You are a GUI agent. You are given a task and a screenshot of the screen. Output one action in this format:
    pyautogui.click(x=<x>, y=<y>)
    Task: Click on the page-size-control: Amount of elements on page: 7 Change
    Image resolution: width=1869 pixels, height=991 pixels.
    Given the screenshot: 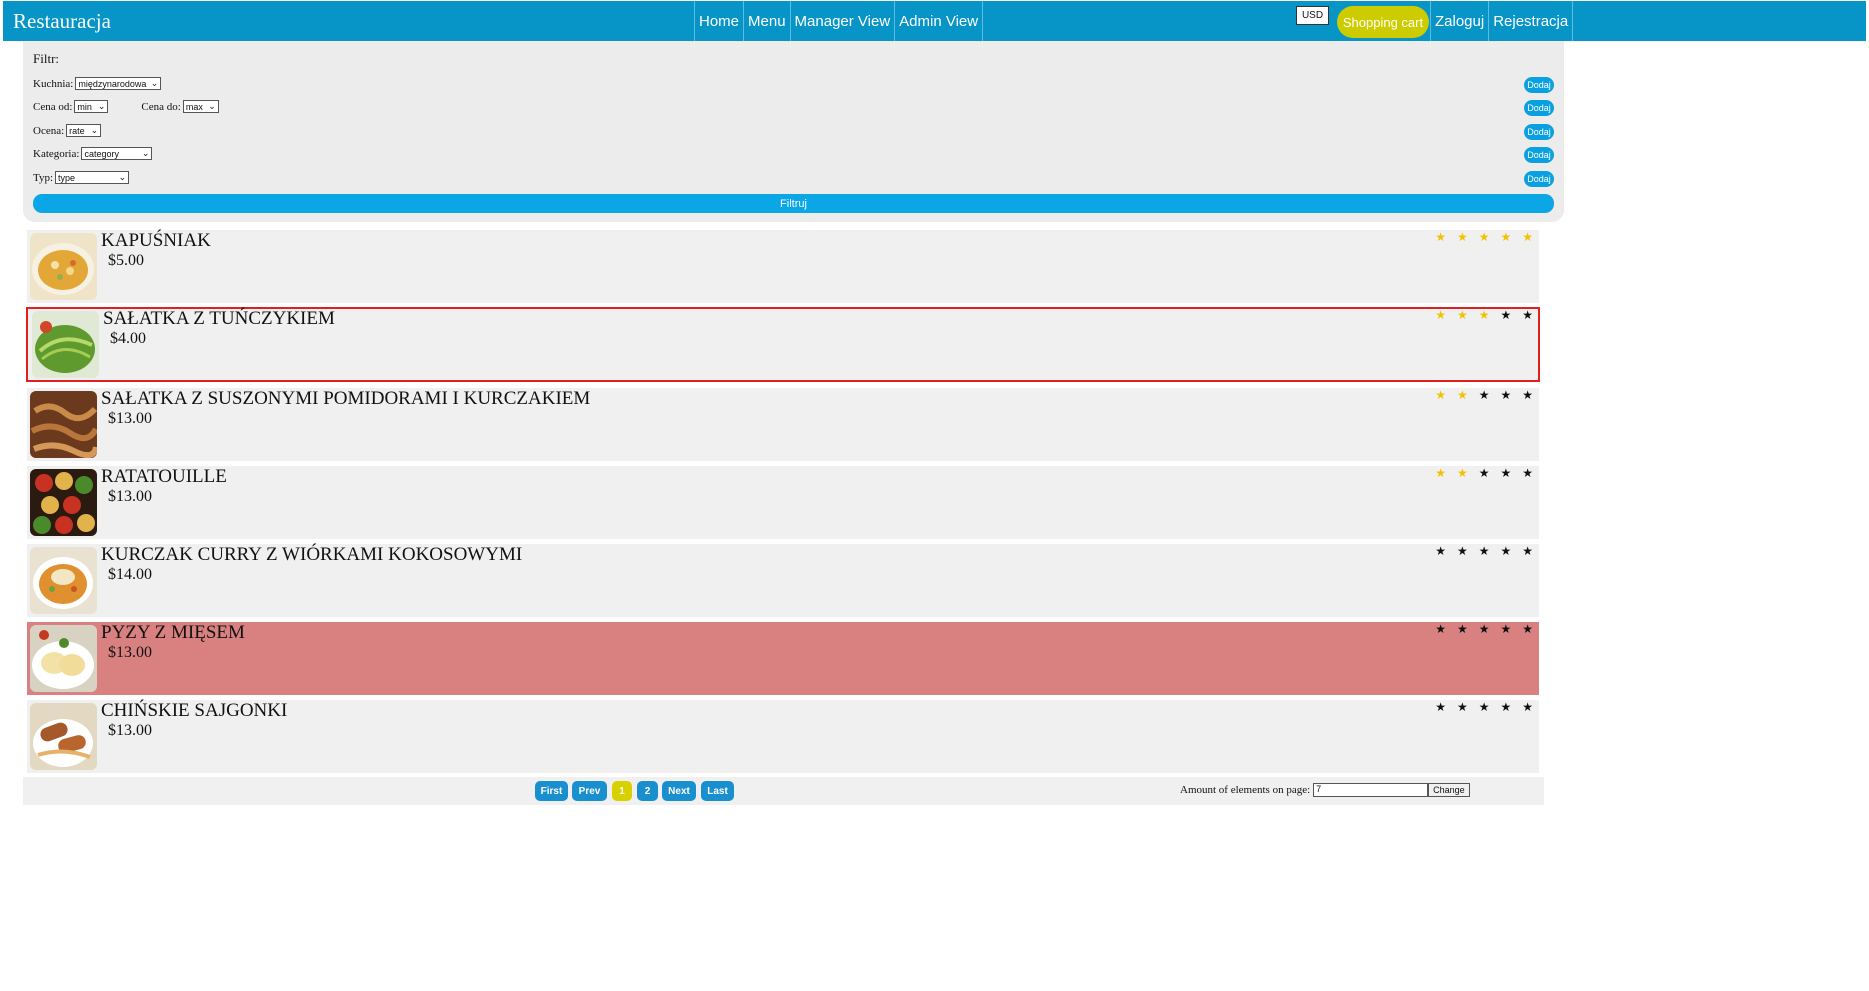 What is the action you would take?
    pyautogui.click(x=1325, y=790)
    